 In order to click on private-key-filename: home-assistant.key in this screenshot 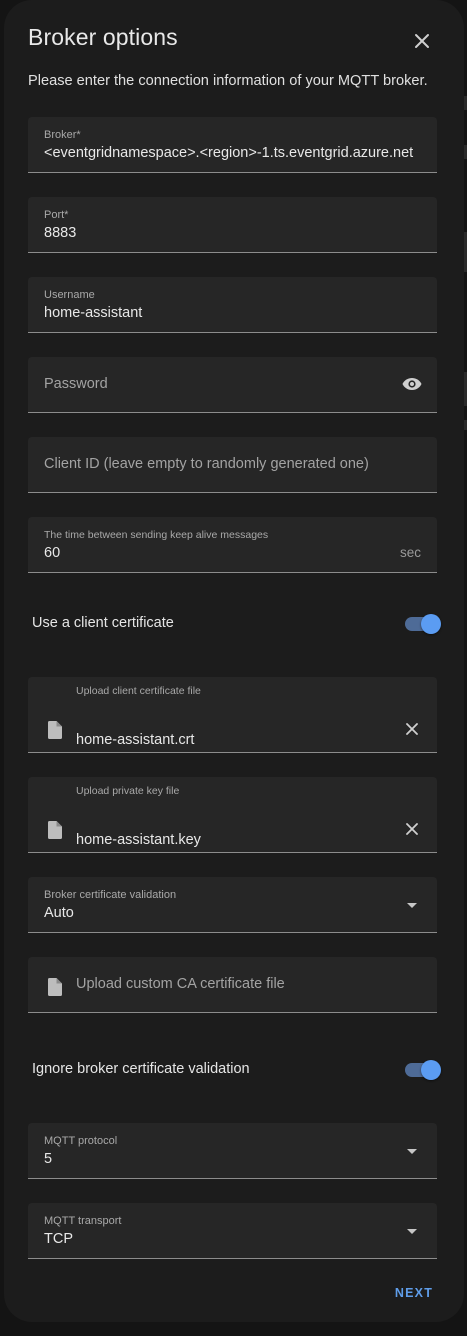, I will do `click(138, 840)`.